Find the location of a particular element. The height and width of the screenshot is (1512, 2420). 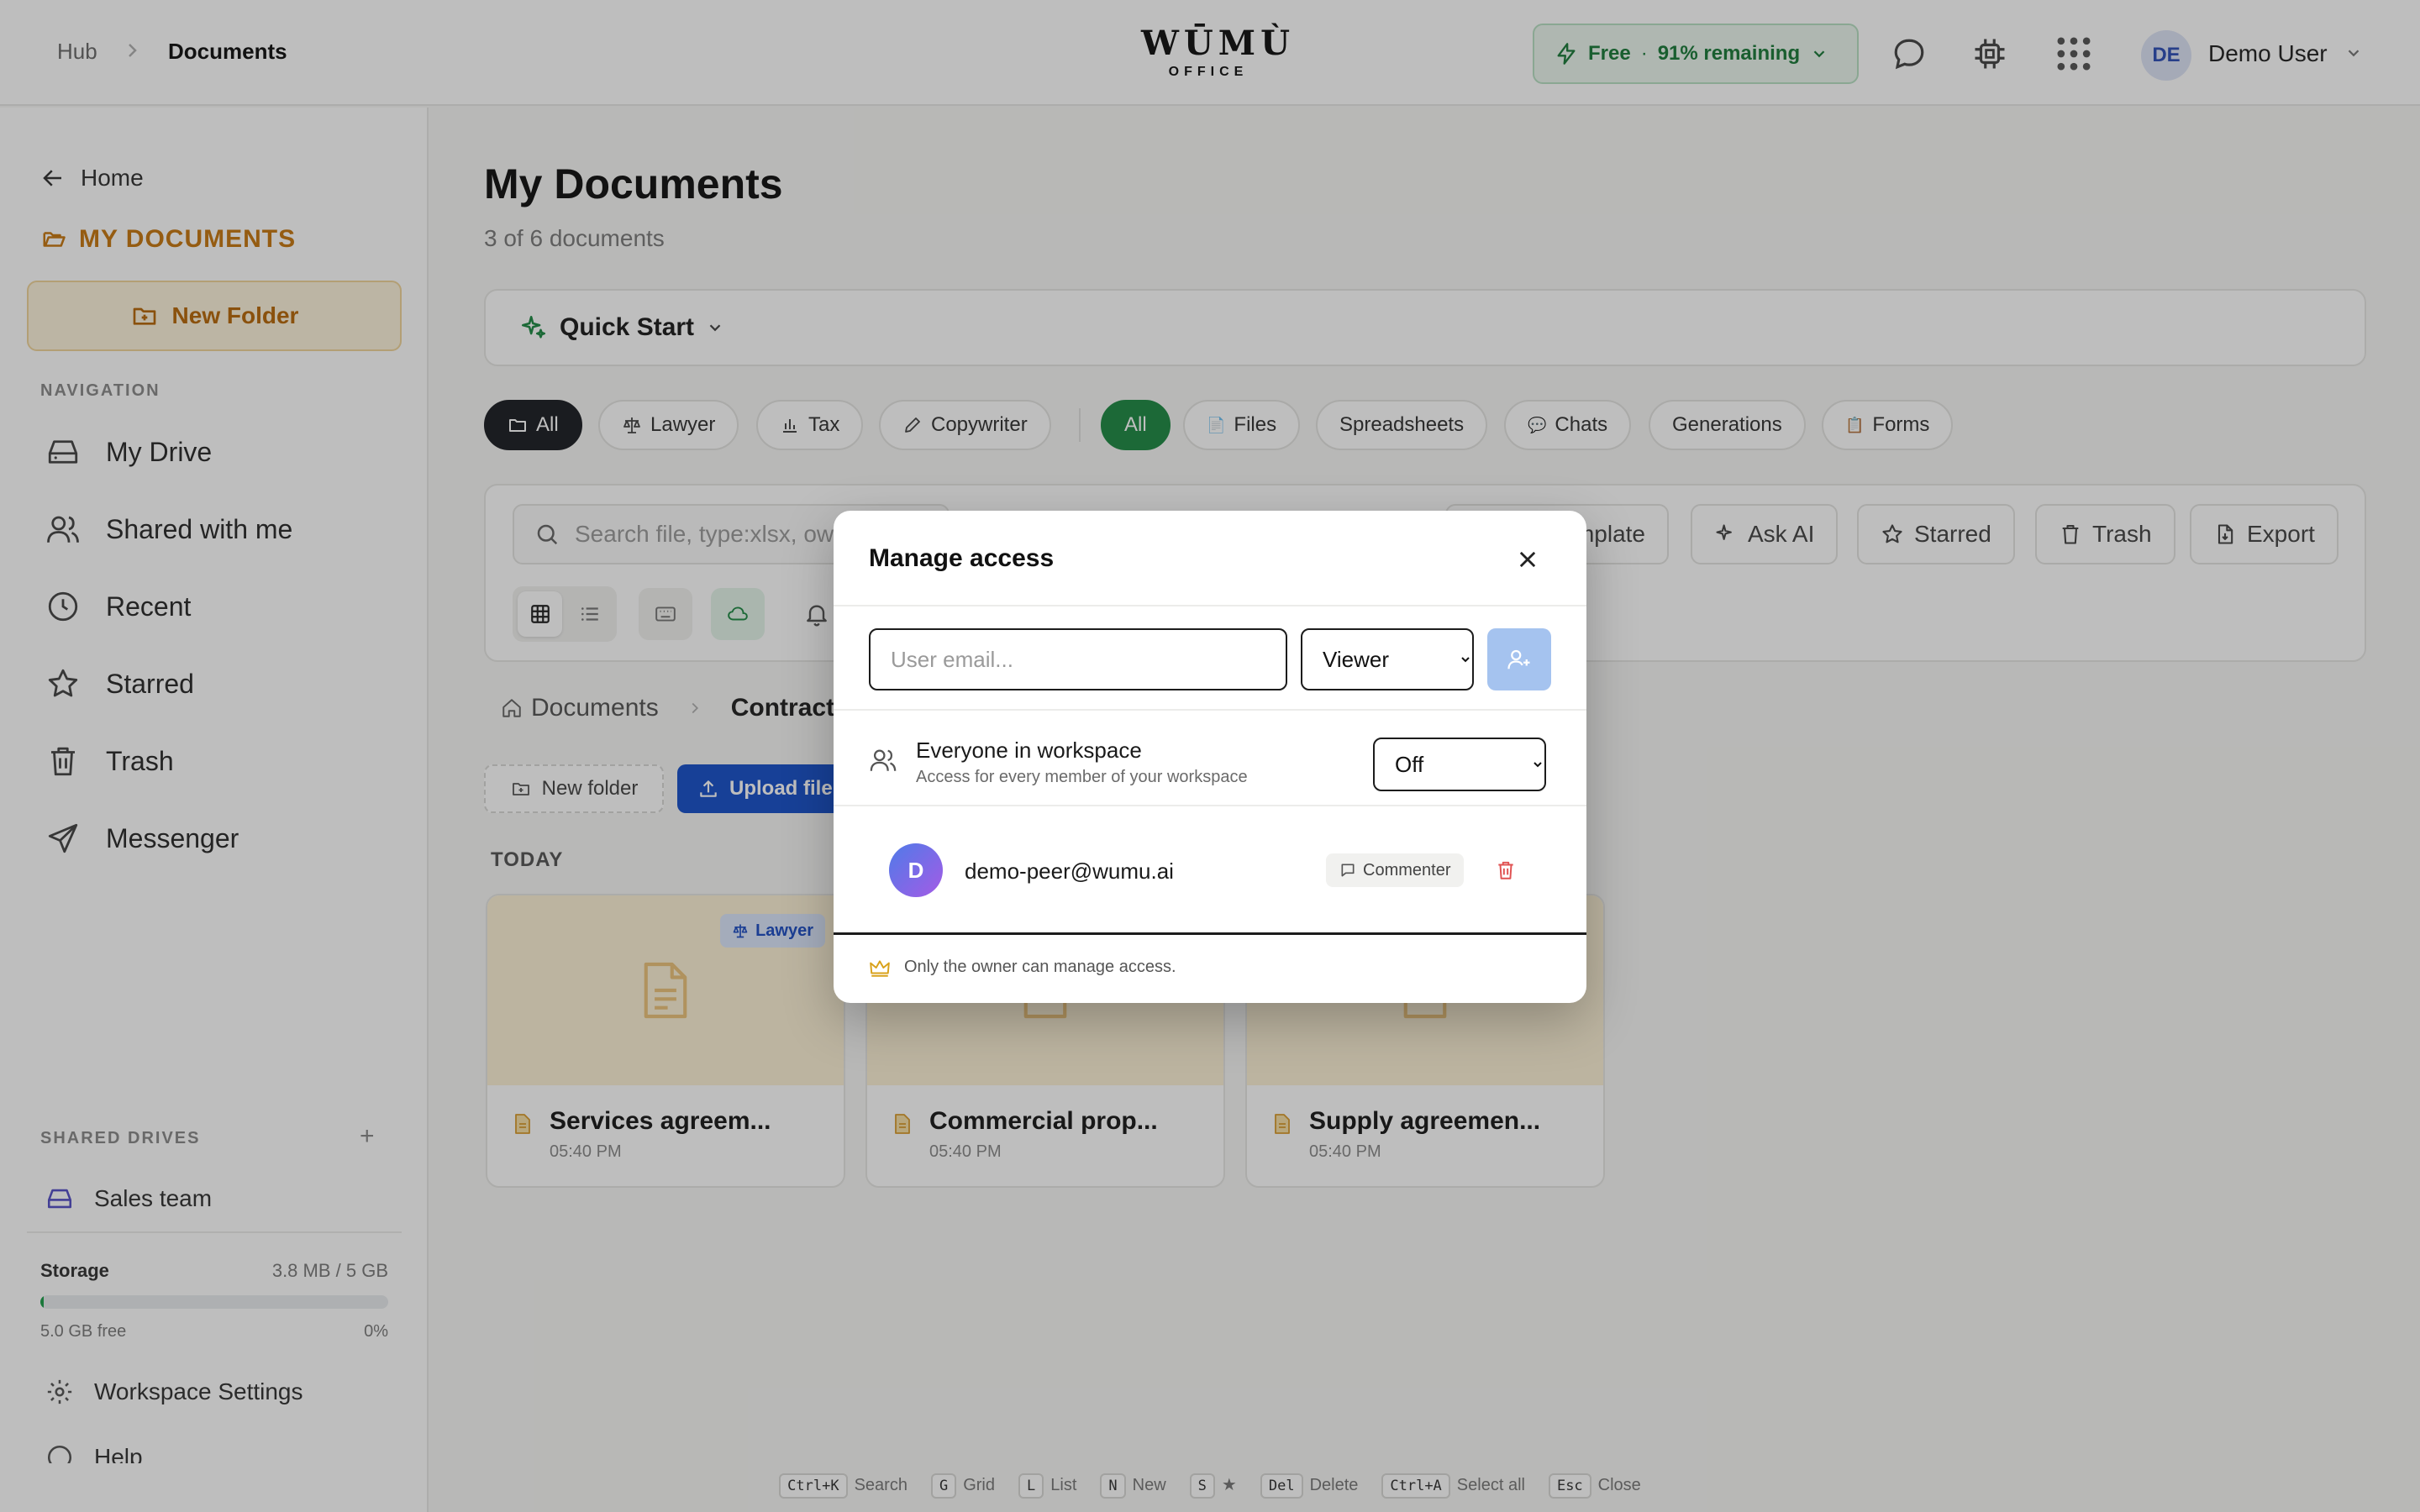

owner-notice: Only the owner can manage access. is located at coordinates (1022, 967).